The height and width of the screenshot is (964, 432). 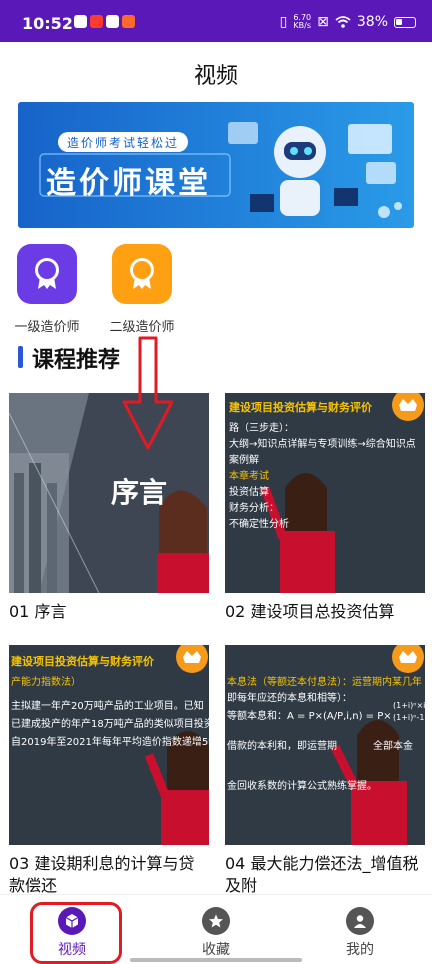 What do you see at coordinates (372, 22) in the screenshot?
I see `battery-percent: 38%` at bounding box center [372, 22].